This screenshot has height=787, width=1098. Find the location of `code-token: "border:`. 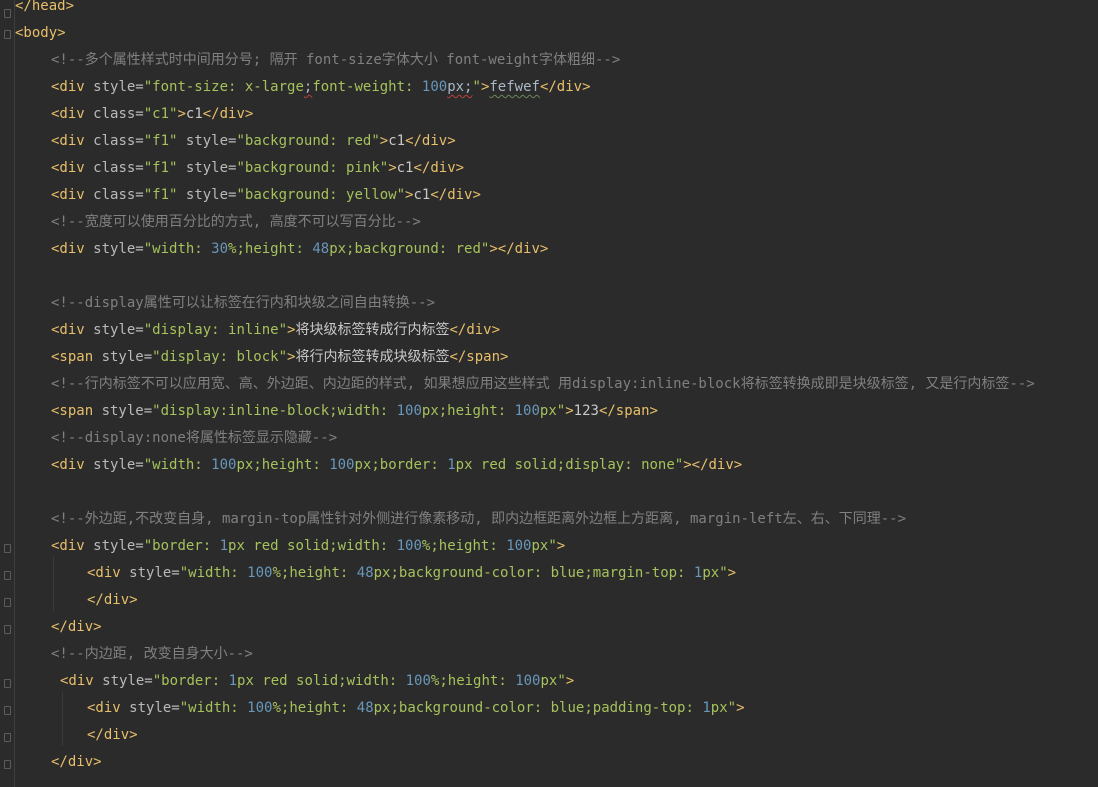

code-token: "border: is located at coordinates (190, 681).